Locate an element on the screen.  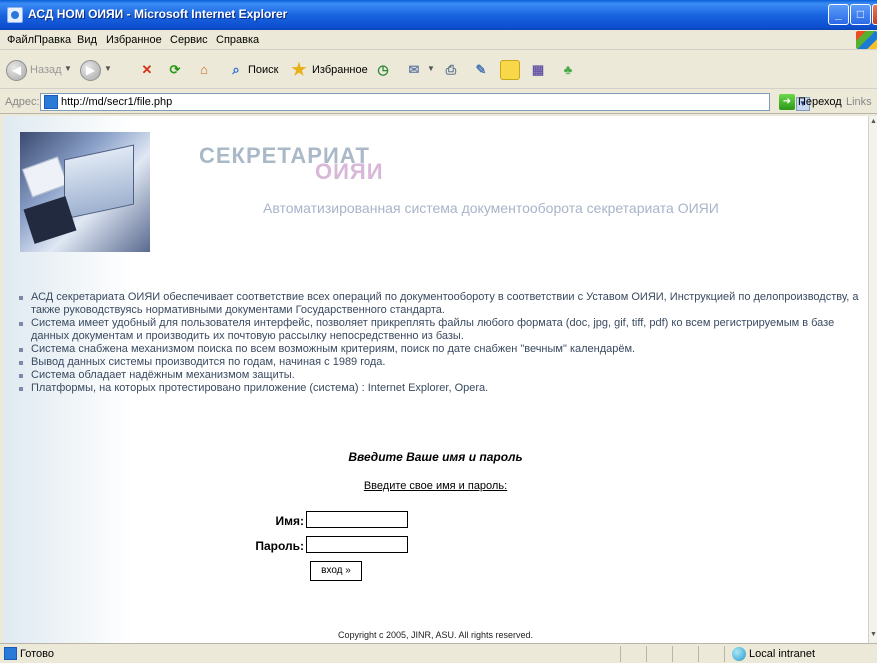
status-bar: Готово Local intranet is located at coordinates (438, 653).